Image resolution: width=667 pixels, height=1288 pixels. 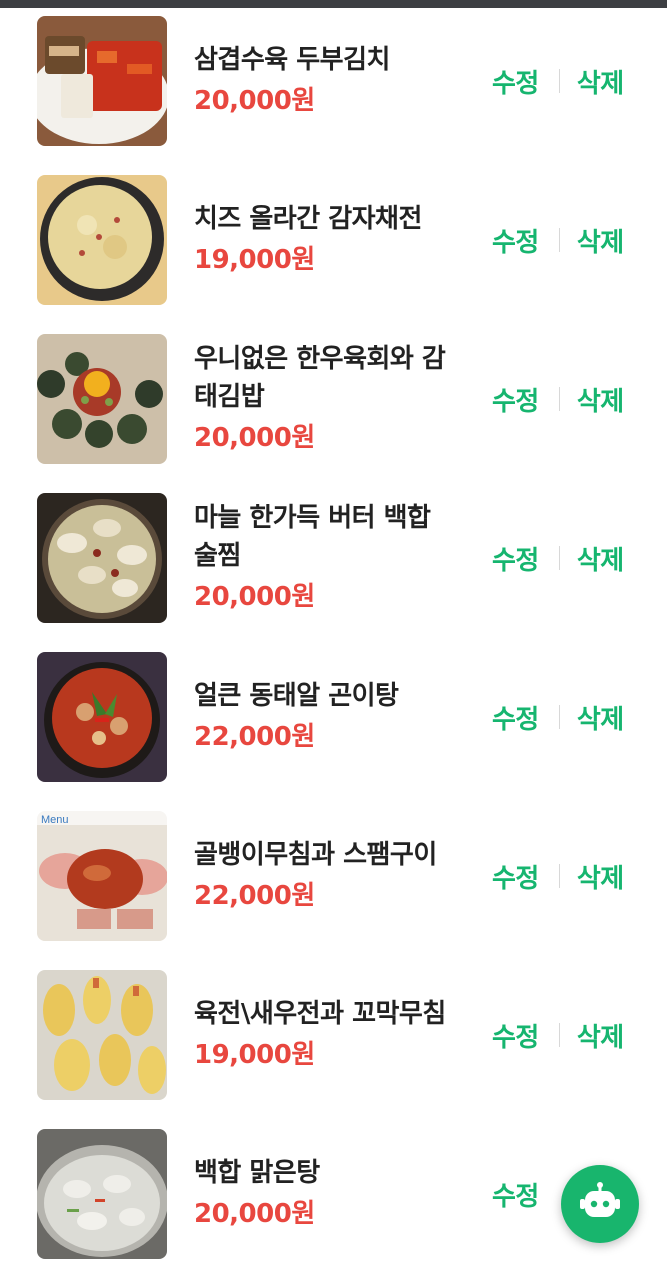 I want to click on menu-item-info: 삼겹수육 두부김치 20,000원, so click(x=324, y=81).